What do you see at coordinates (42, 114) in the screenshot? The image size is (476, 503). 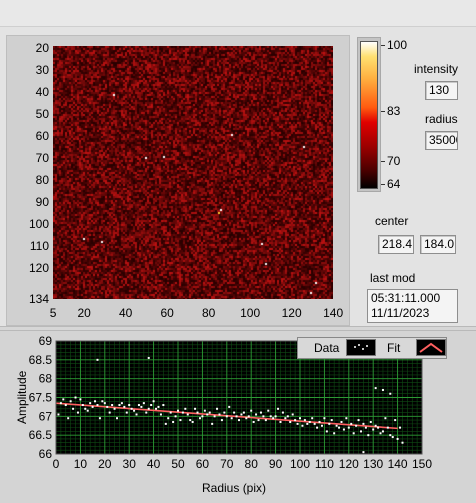 I see `image-y-tick: 50` at bounding box center [42, 114].